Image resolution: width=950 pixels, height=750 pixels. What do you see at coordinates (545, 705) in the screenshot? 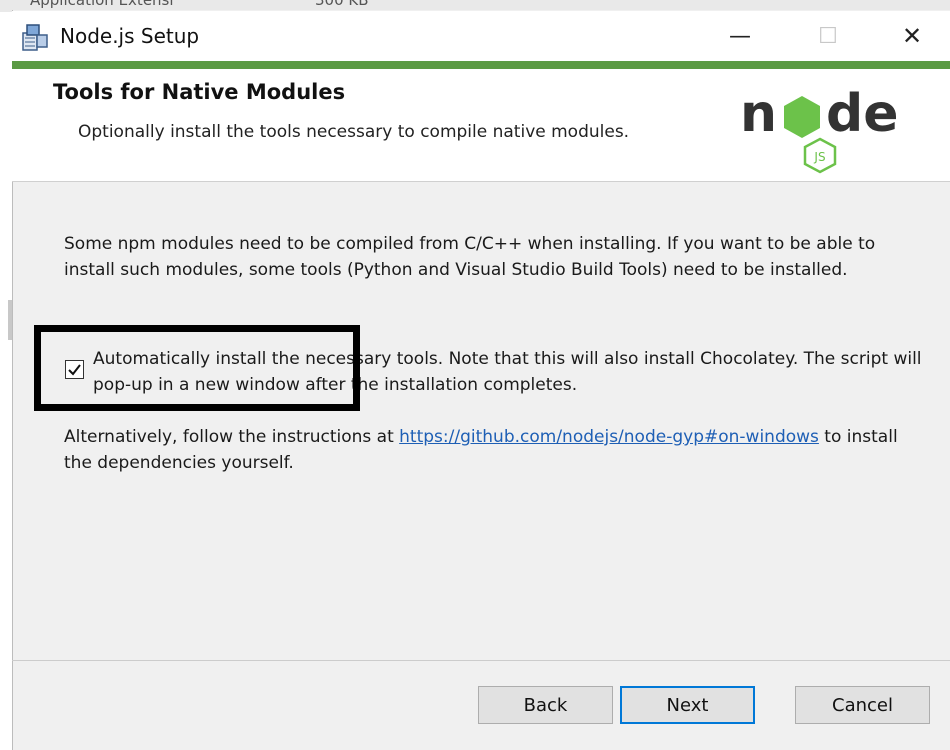
I see `back-button: Back` at bounding box center [545, 705].